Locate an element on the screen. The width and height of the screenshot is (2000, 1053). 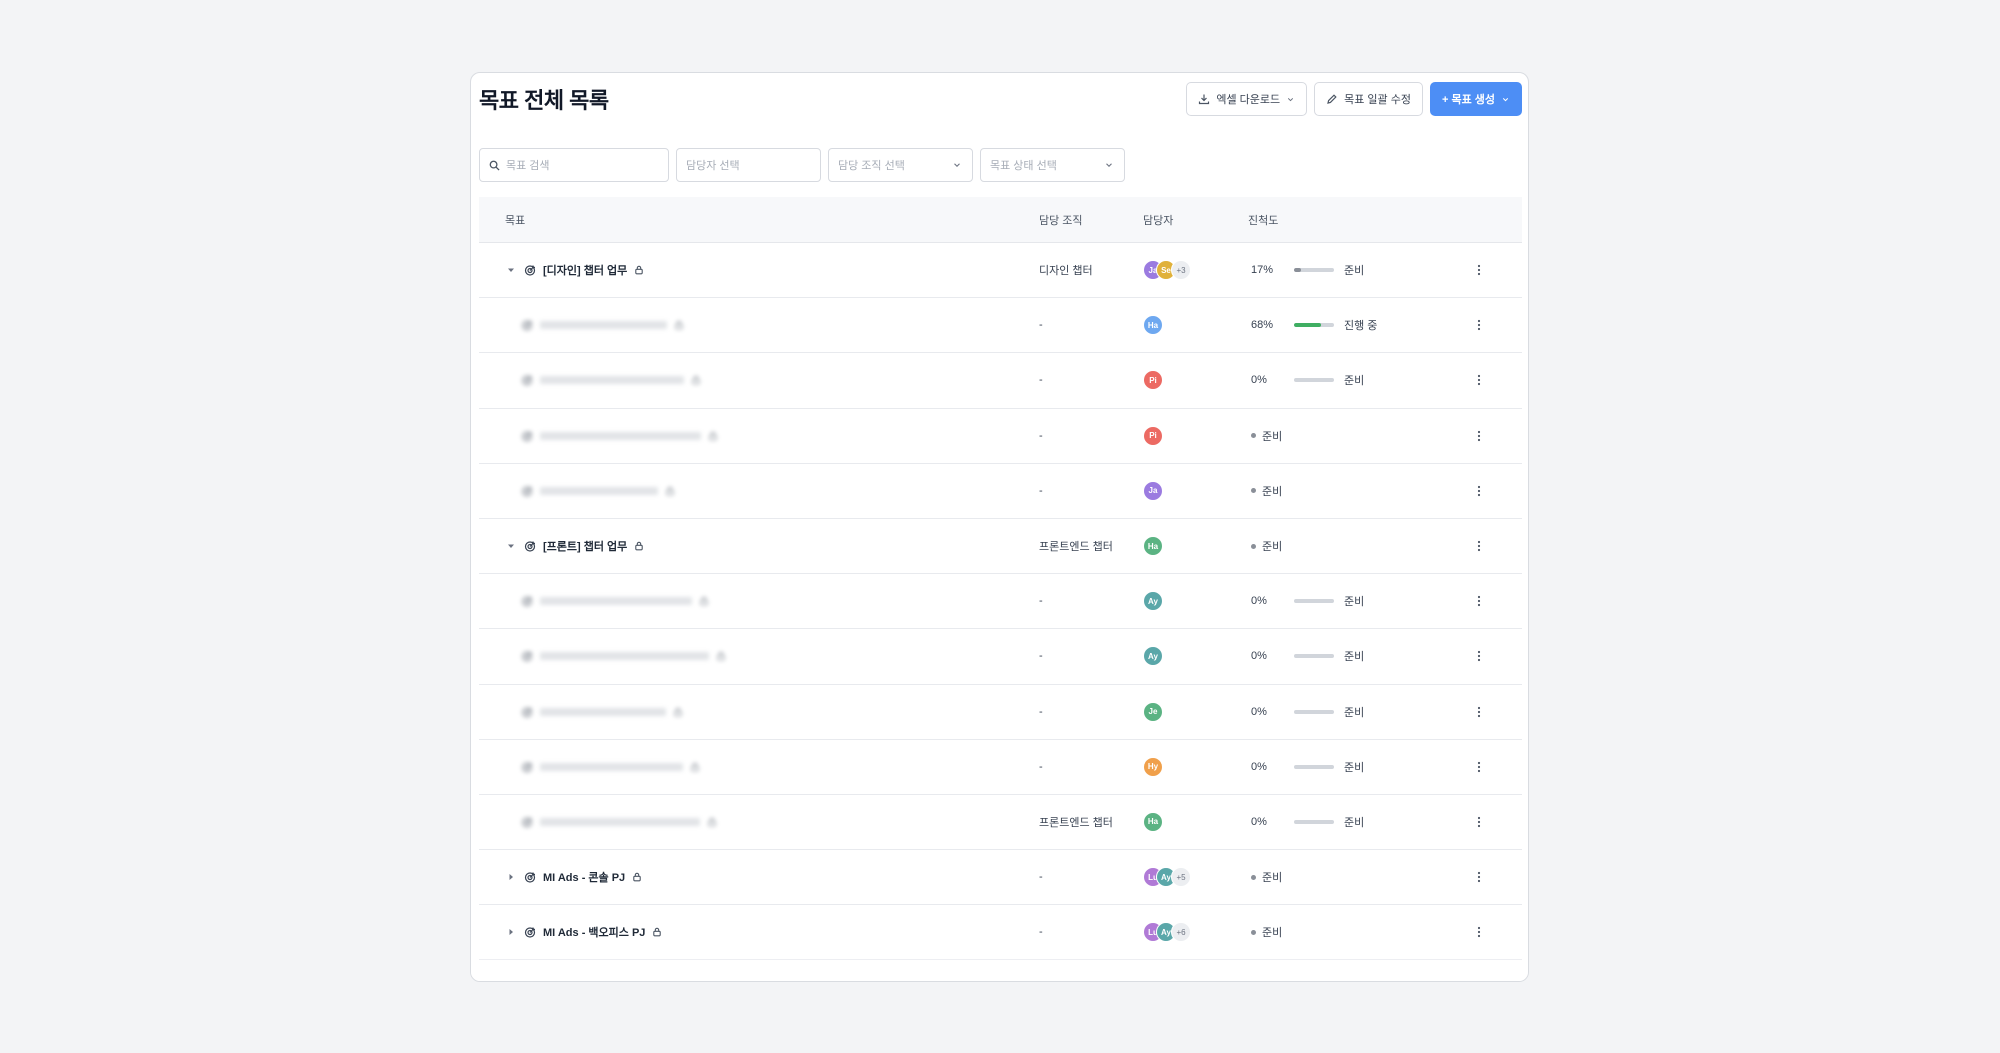
table-row: - Pi 준비 is located at coordinates (1000, 436).